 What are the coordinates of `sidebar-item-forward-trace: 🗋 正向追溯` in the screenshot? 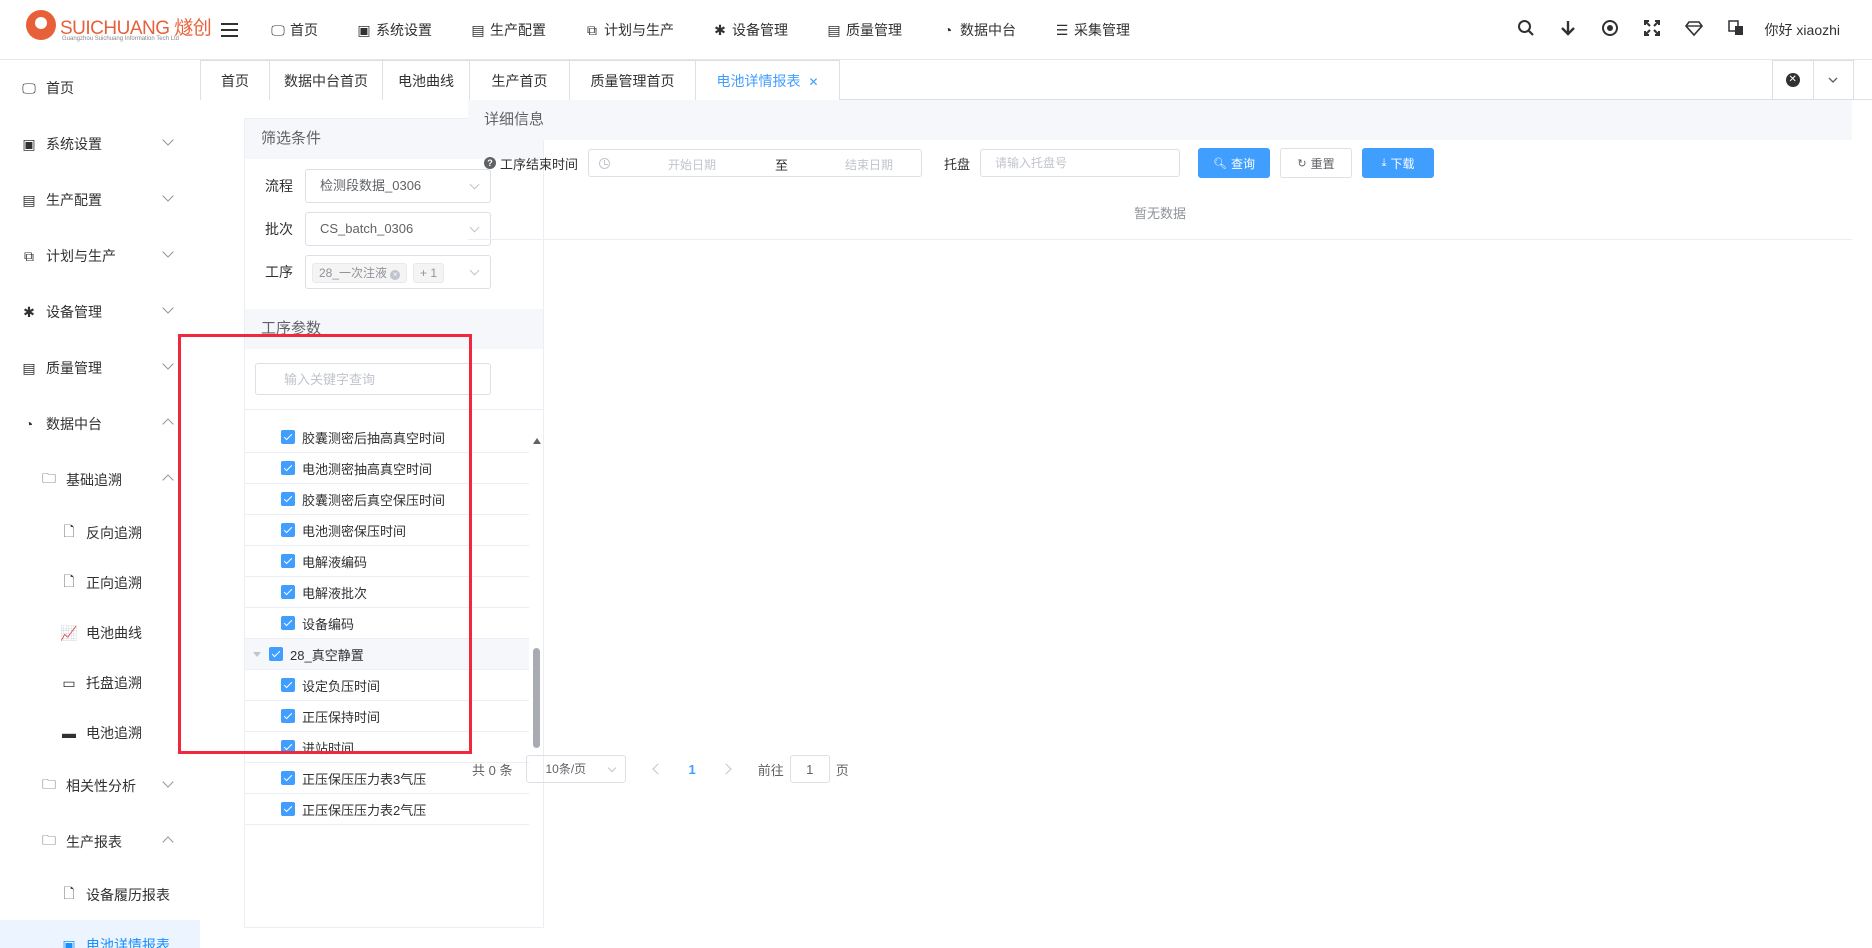 It's located at (100, 583).